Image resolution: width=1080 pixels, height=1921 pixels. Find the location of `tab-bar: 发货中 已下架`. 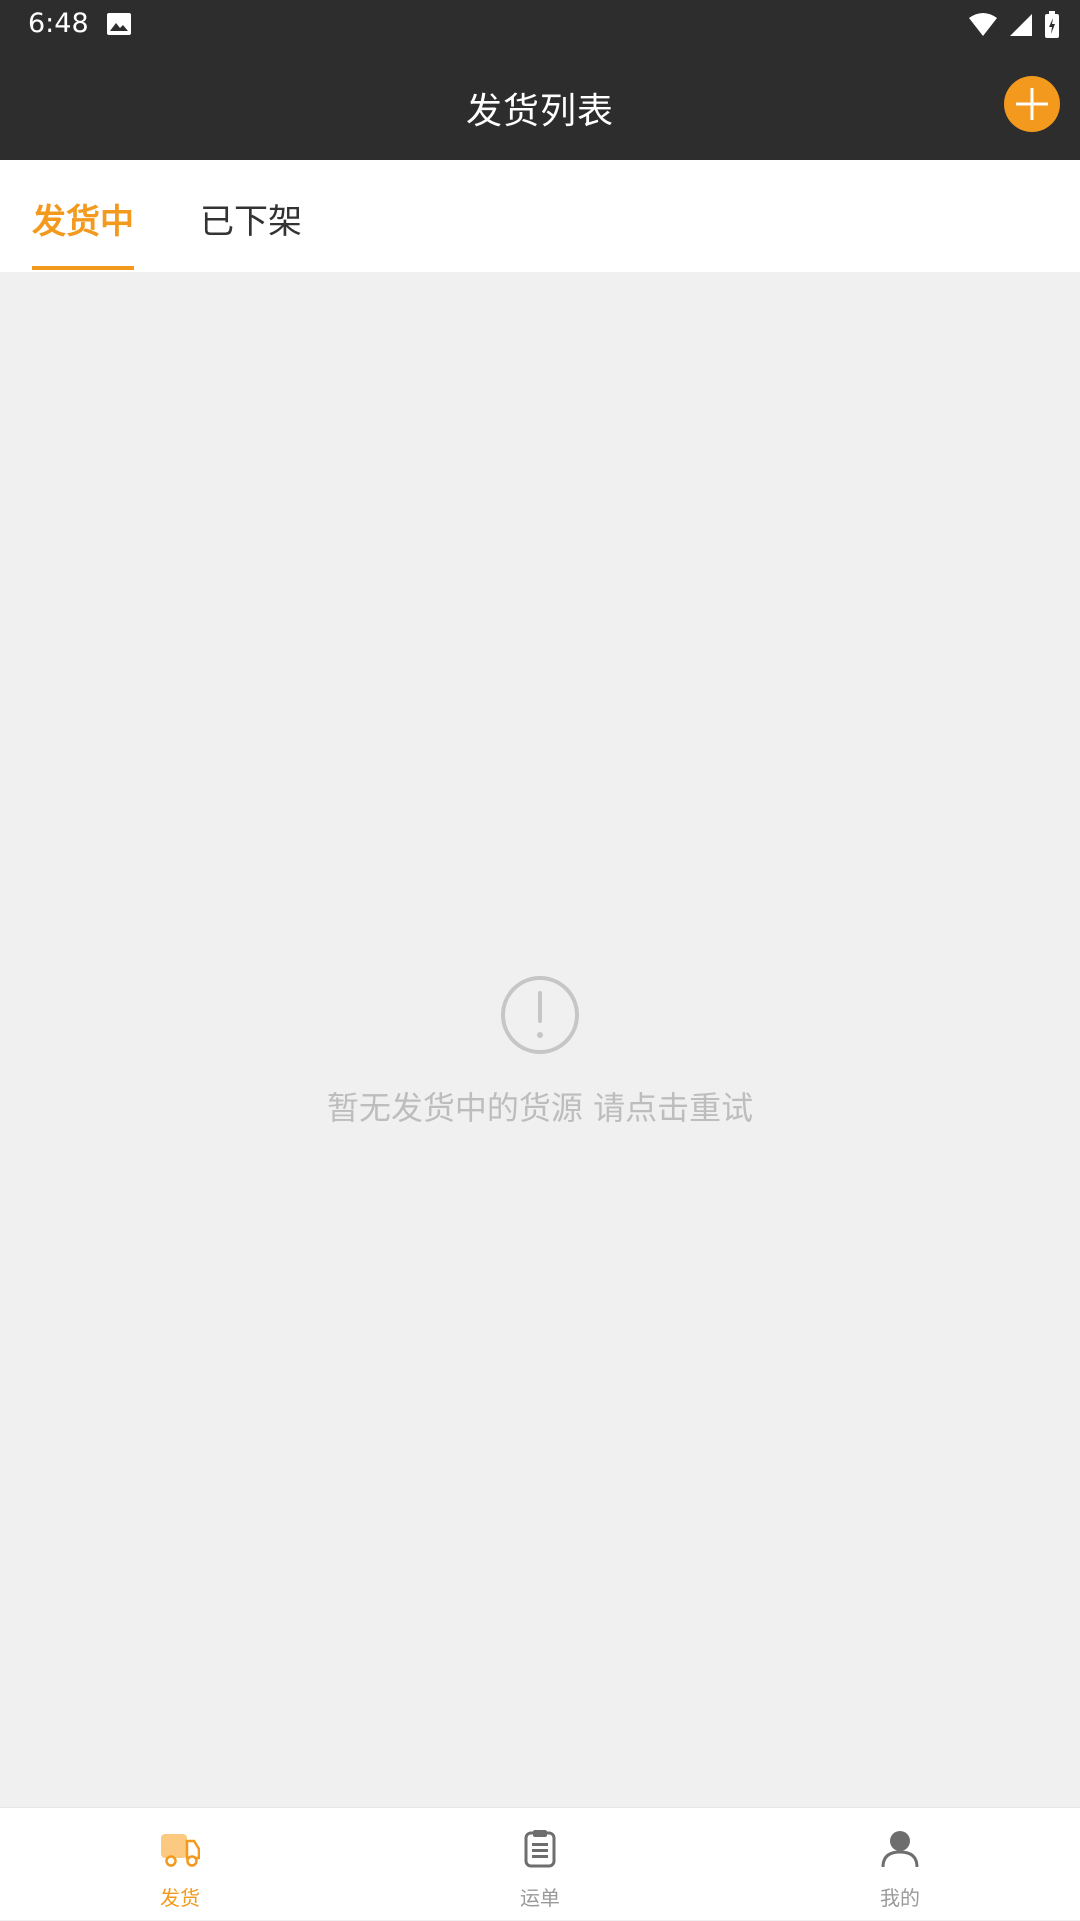

tab-bar: 发货中 已下架 is located at coordinates (540, 216).